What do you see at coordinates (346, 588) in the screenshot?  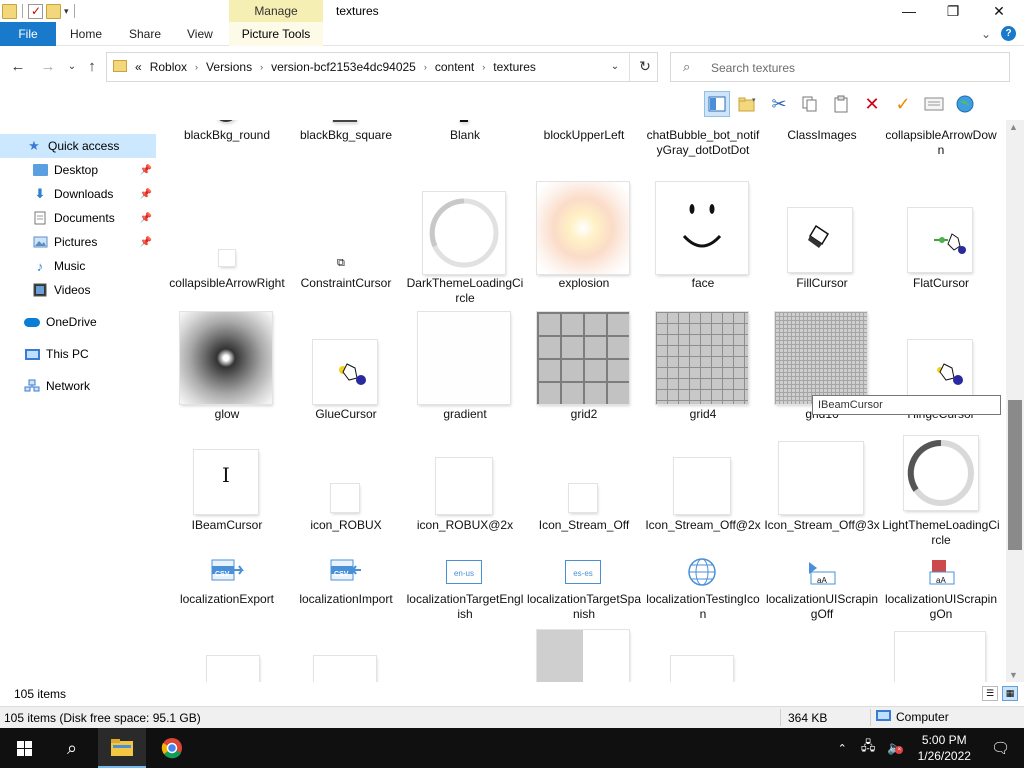 I see `file-item: CSV localizationImport` at bounding box center [346, 588].